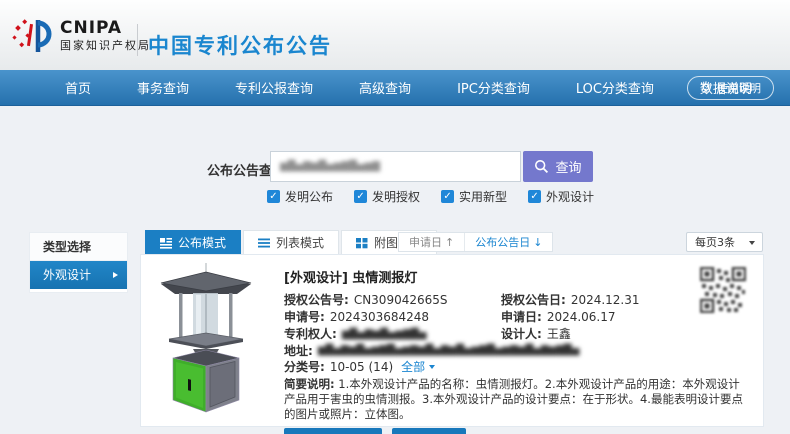 Image resolution: width=790 pixels, height=434 pixels. I want to click on brief-label: 简要说明:, so click(309, 384).